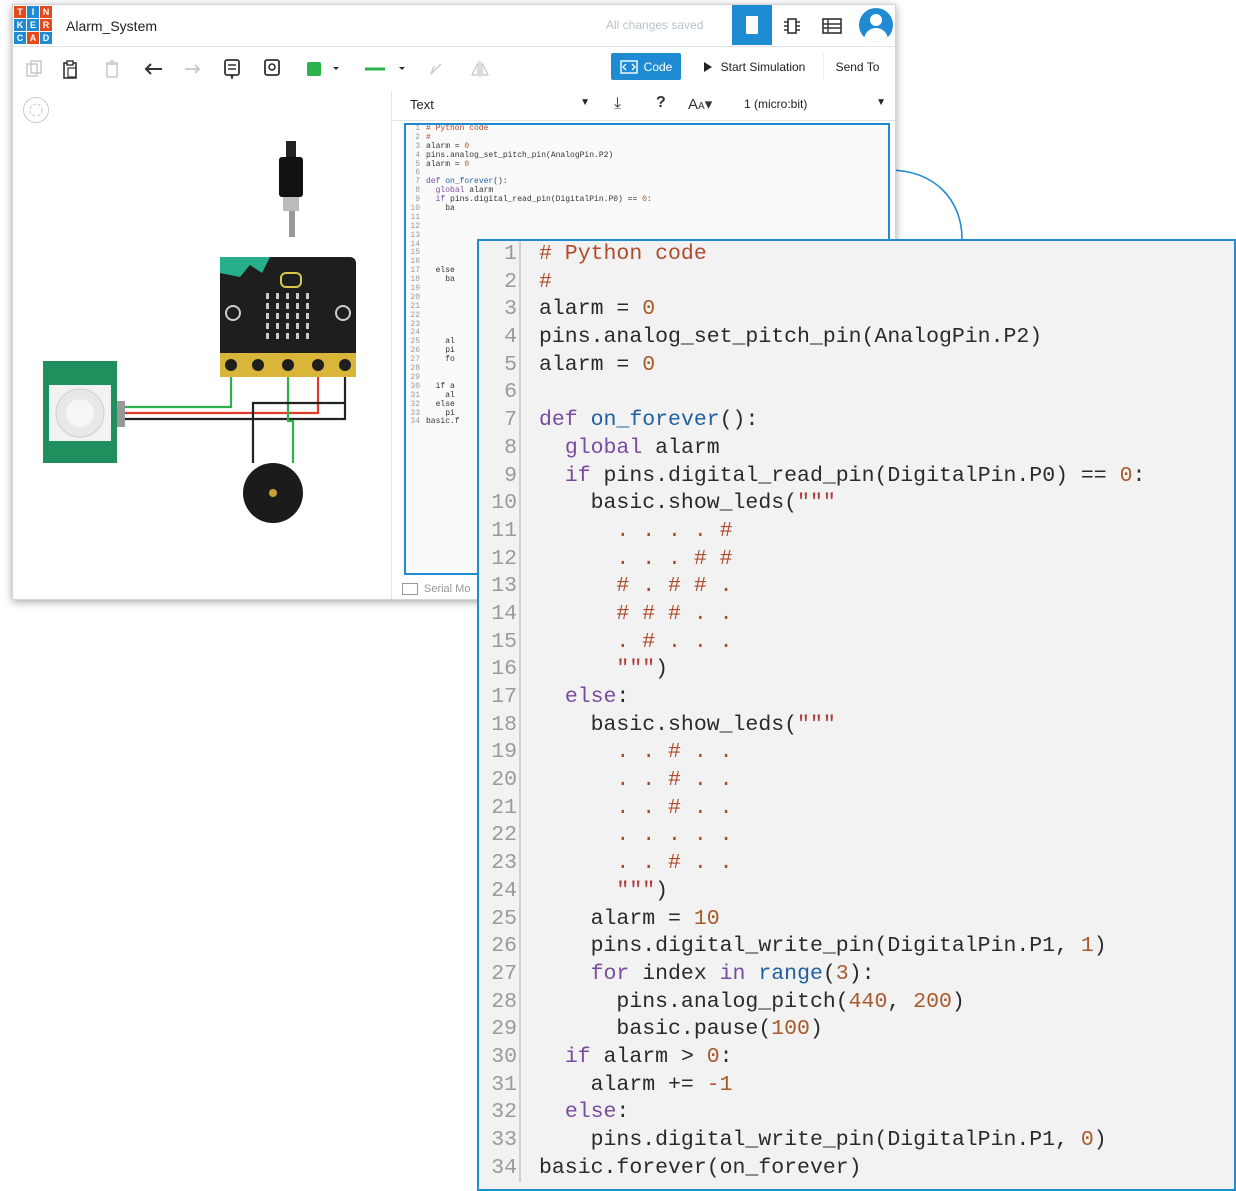 Image resolution: width=1236 pixels, height=1191 pixels. What do you see at coordinates (288, 317) in the screenshot?
I see `microbit-board` at bounding box center [288, 317].